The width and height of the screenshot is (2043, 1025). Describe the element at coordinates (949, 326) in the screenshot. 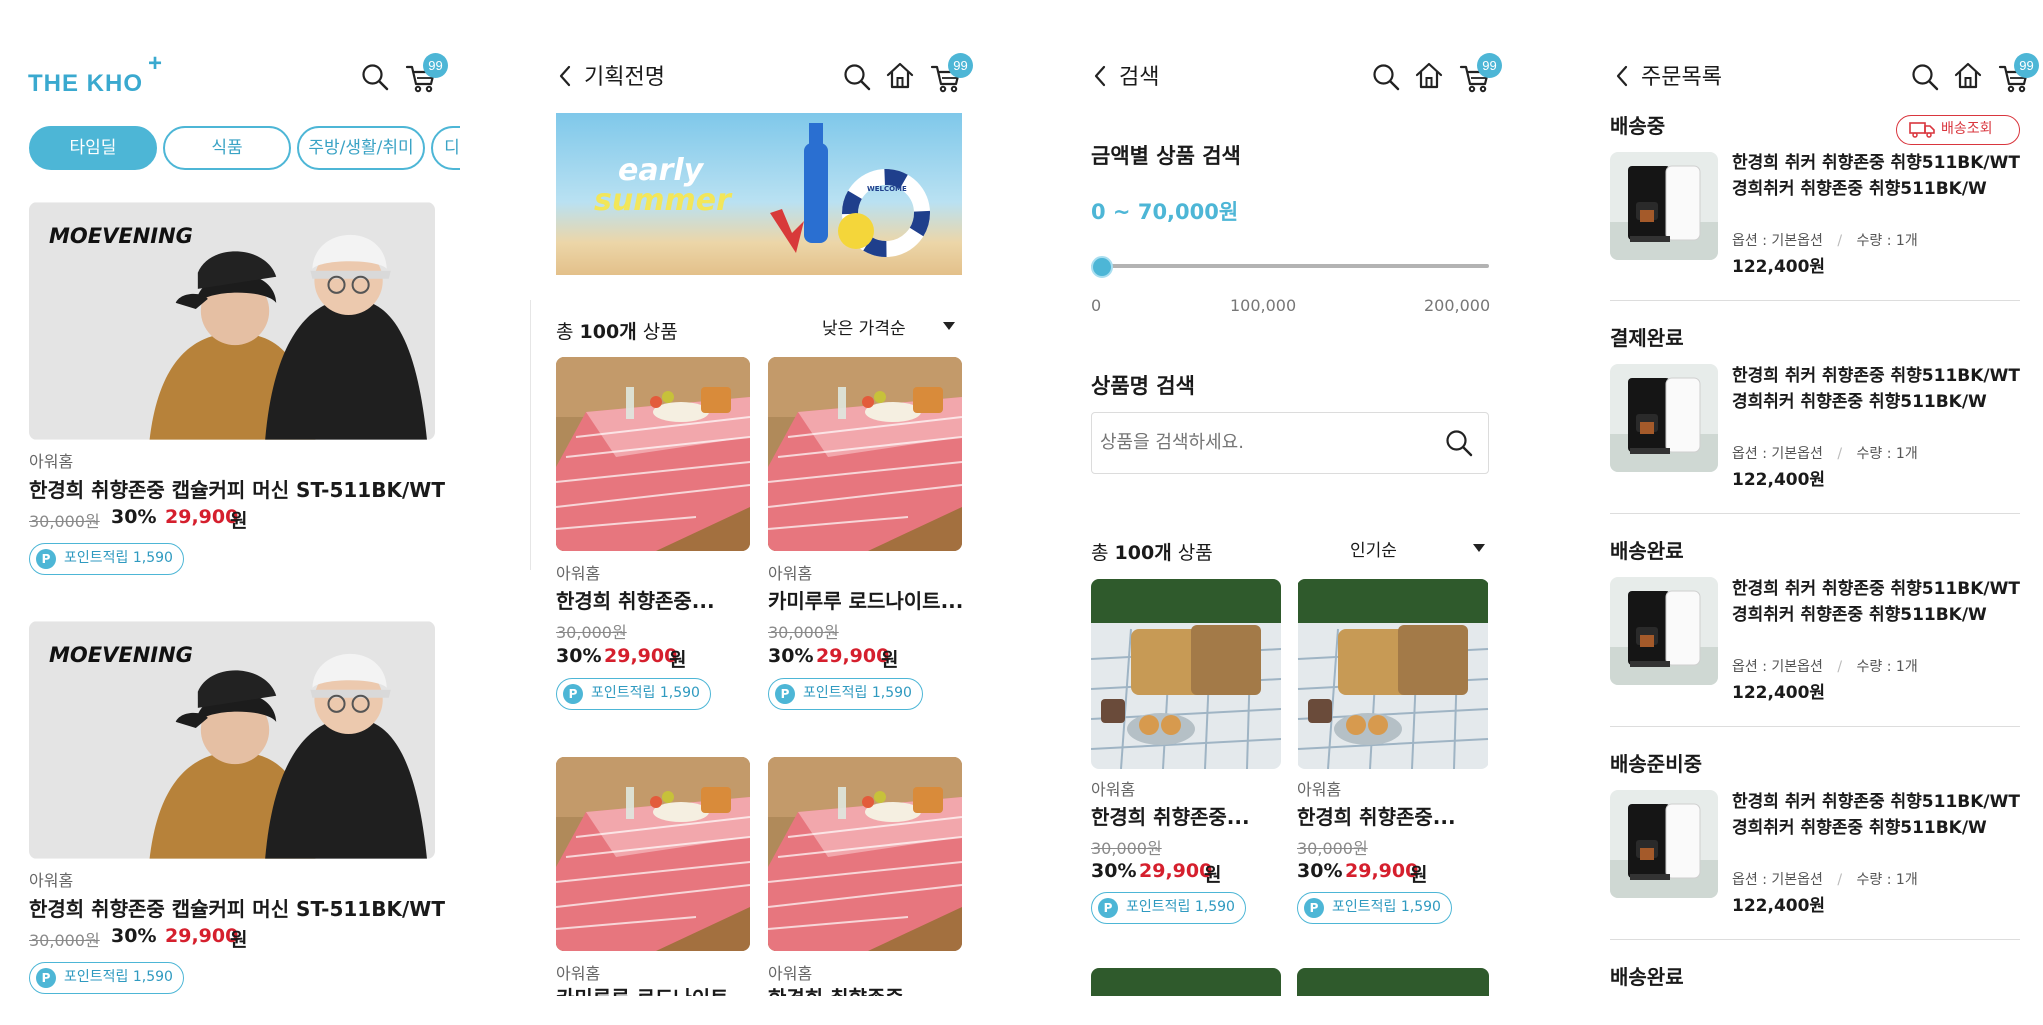

I see `caret-down-icon` at that location.